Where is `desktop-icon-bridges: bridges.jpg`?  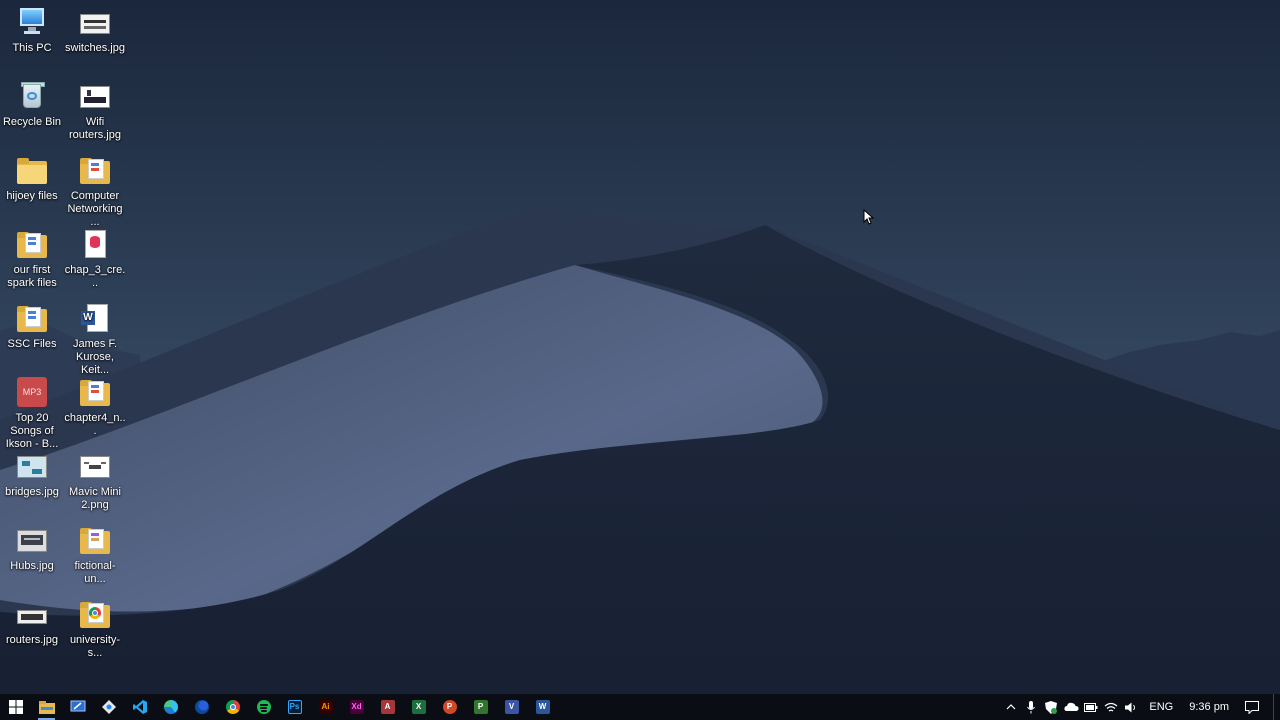
desktop-icon-bridges: bridges.jpg is located at coordinates (32, 474).